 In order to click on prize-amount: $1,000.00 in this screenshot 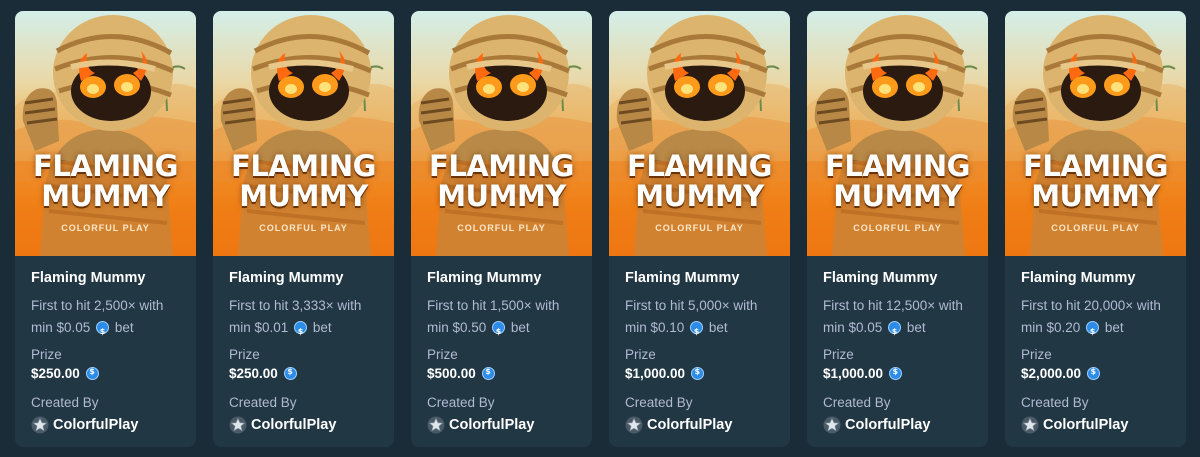, I will do `click(853, 373)`.